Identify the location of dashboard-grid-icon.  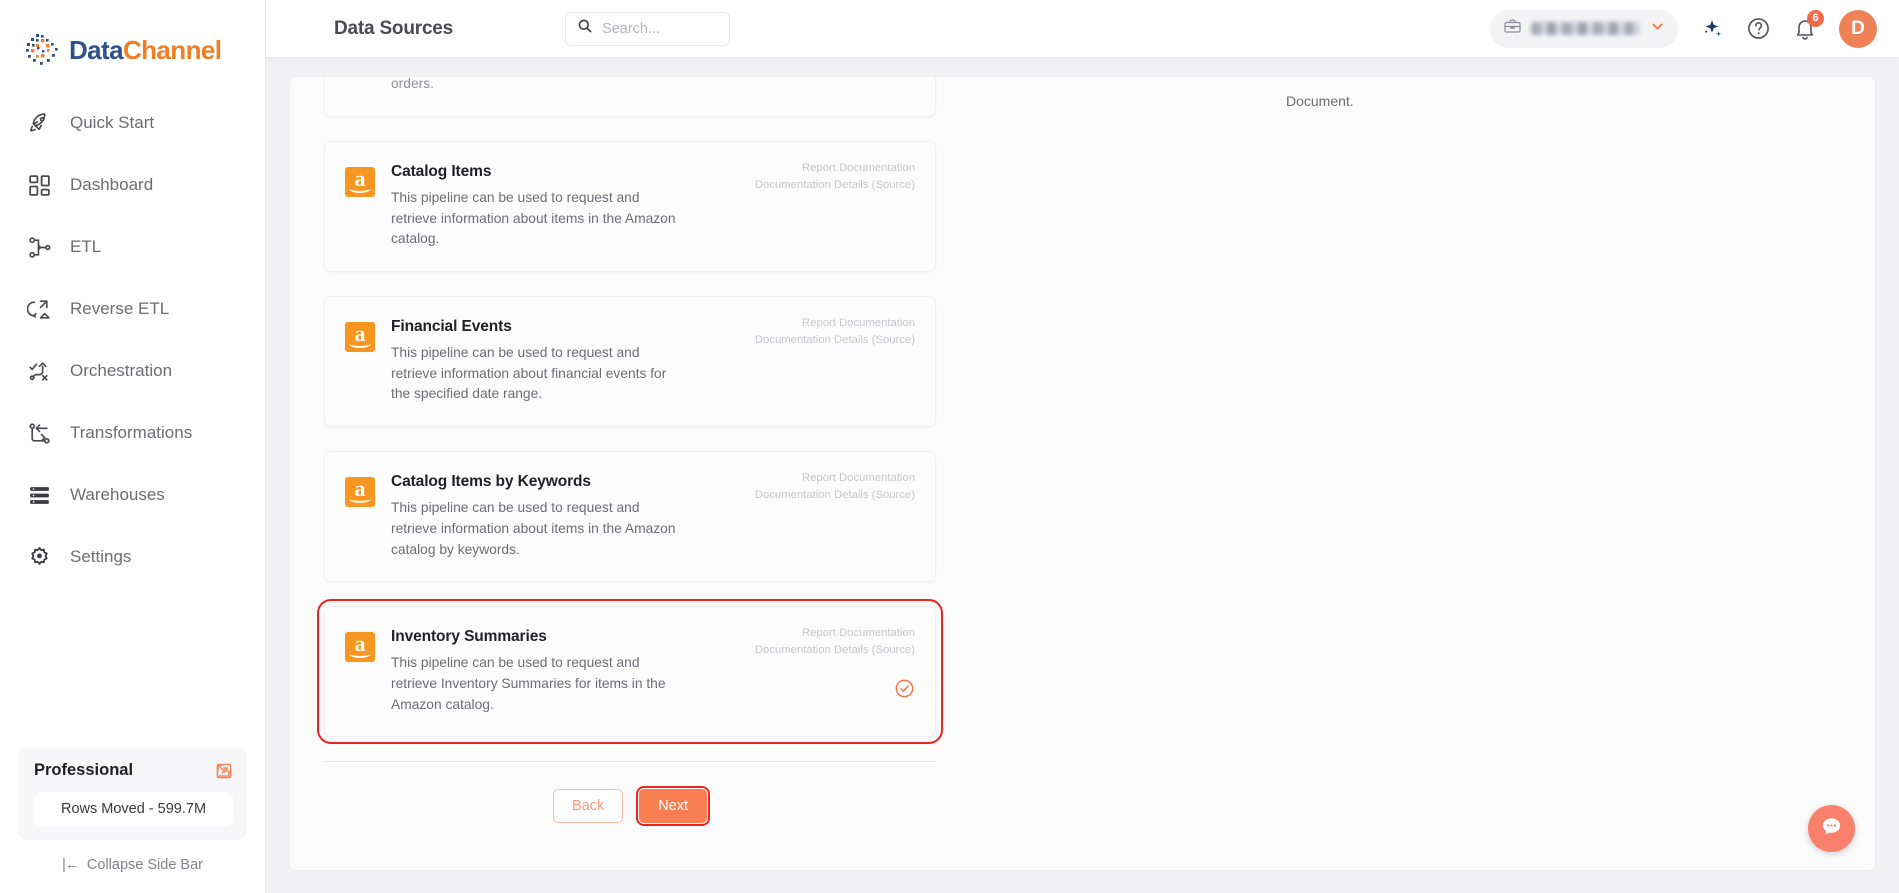
(39, 185).